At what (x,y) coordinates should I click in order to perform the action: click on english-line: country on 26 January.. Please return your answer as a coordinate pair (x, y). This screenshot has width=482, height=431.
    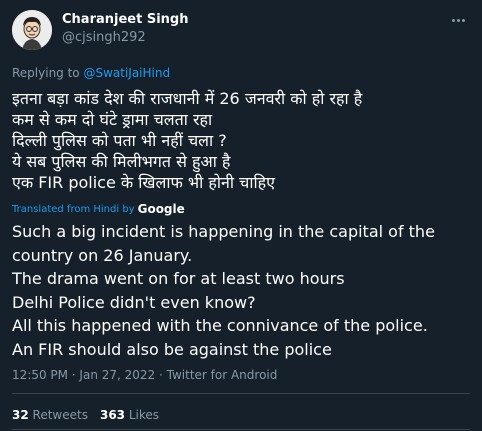
    Looking at the image, I should click on (102, 255).